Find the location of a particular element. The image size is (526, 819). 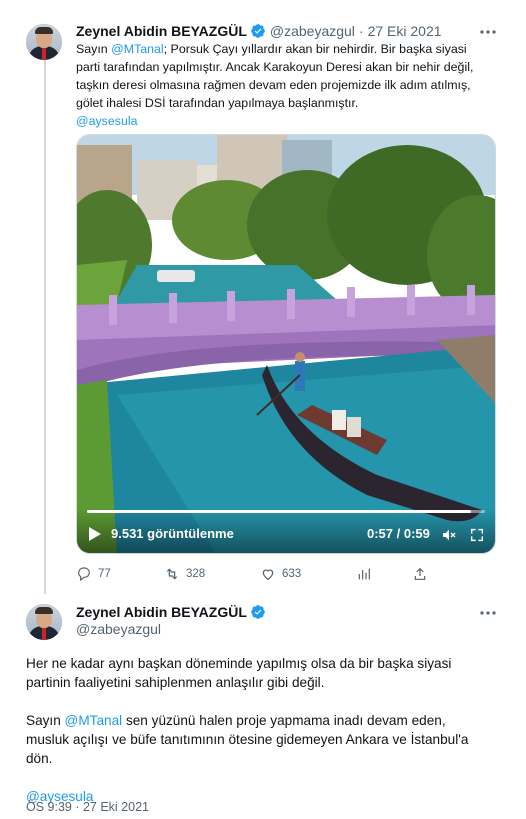

thread-line is located at coordinates (45, 327).